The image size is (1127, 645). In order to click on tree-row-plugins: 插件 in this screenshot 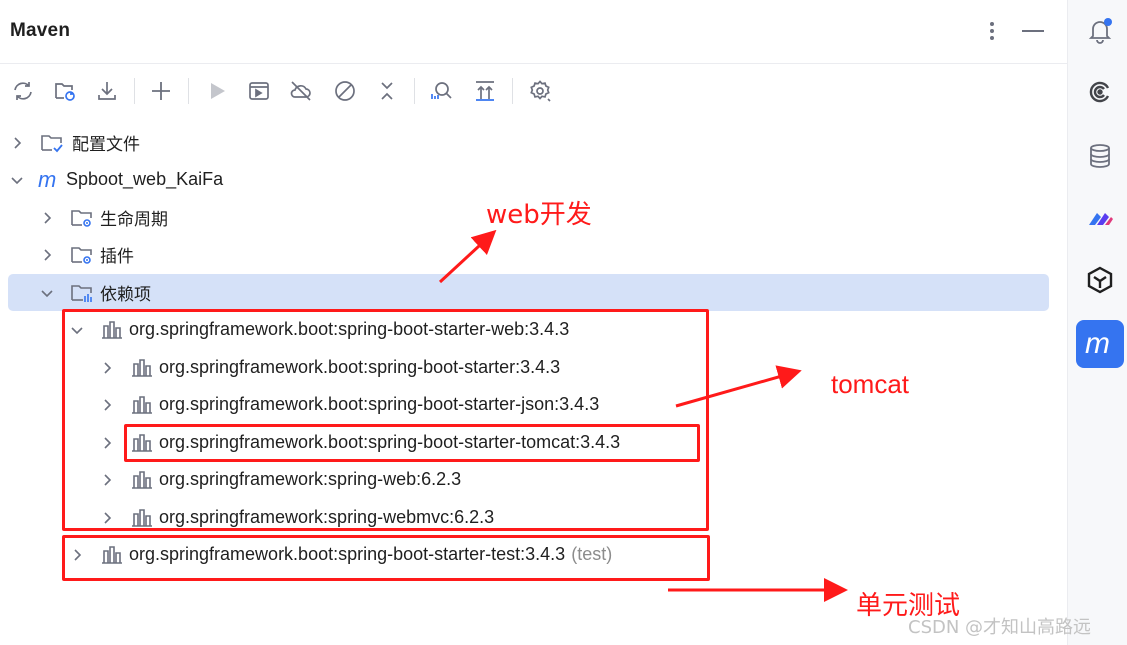, I will do `click(87, 254)`.